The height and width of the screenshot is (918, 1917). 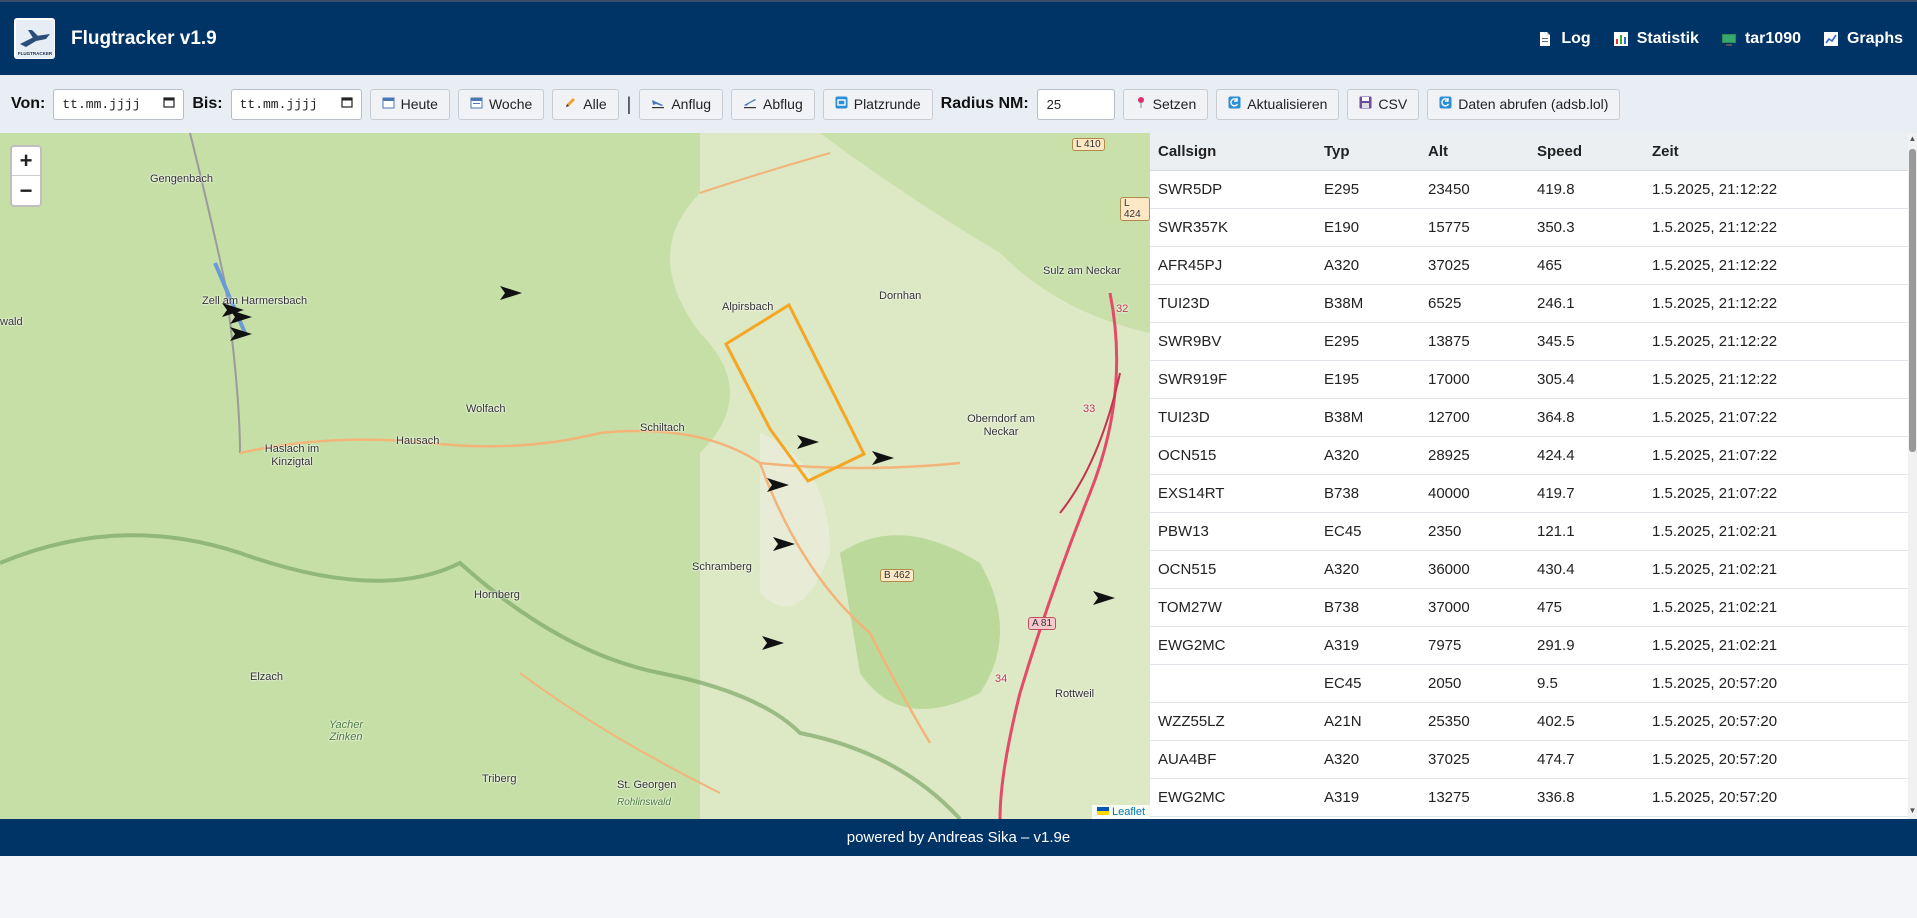 What do you see at coordinates (34, 53) in the screenshot?
I see `svg-text: FLUGTRACKER` at bounding box center [34, 53].